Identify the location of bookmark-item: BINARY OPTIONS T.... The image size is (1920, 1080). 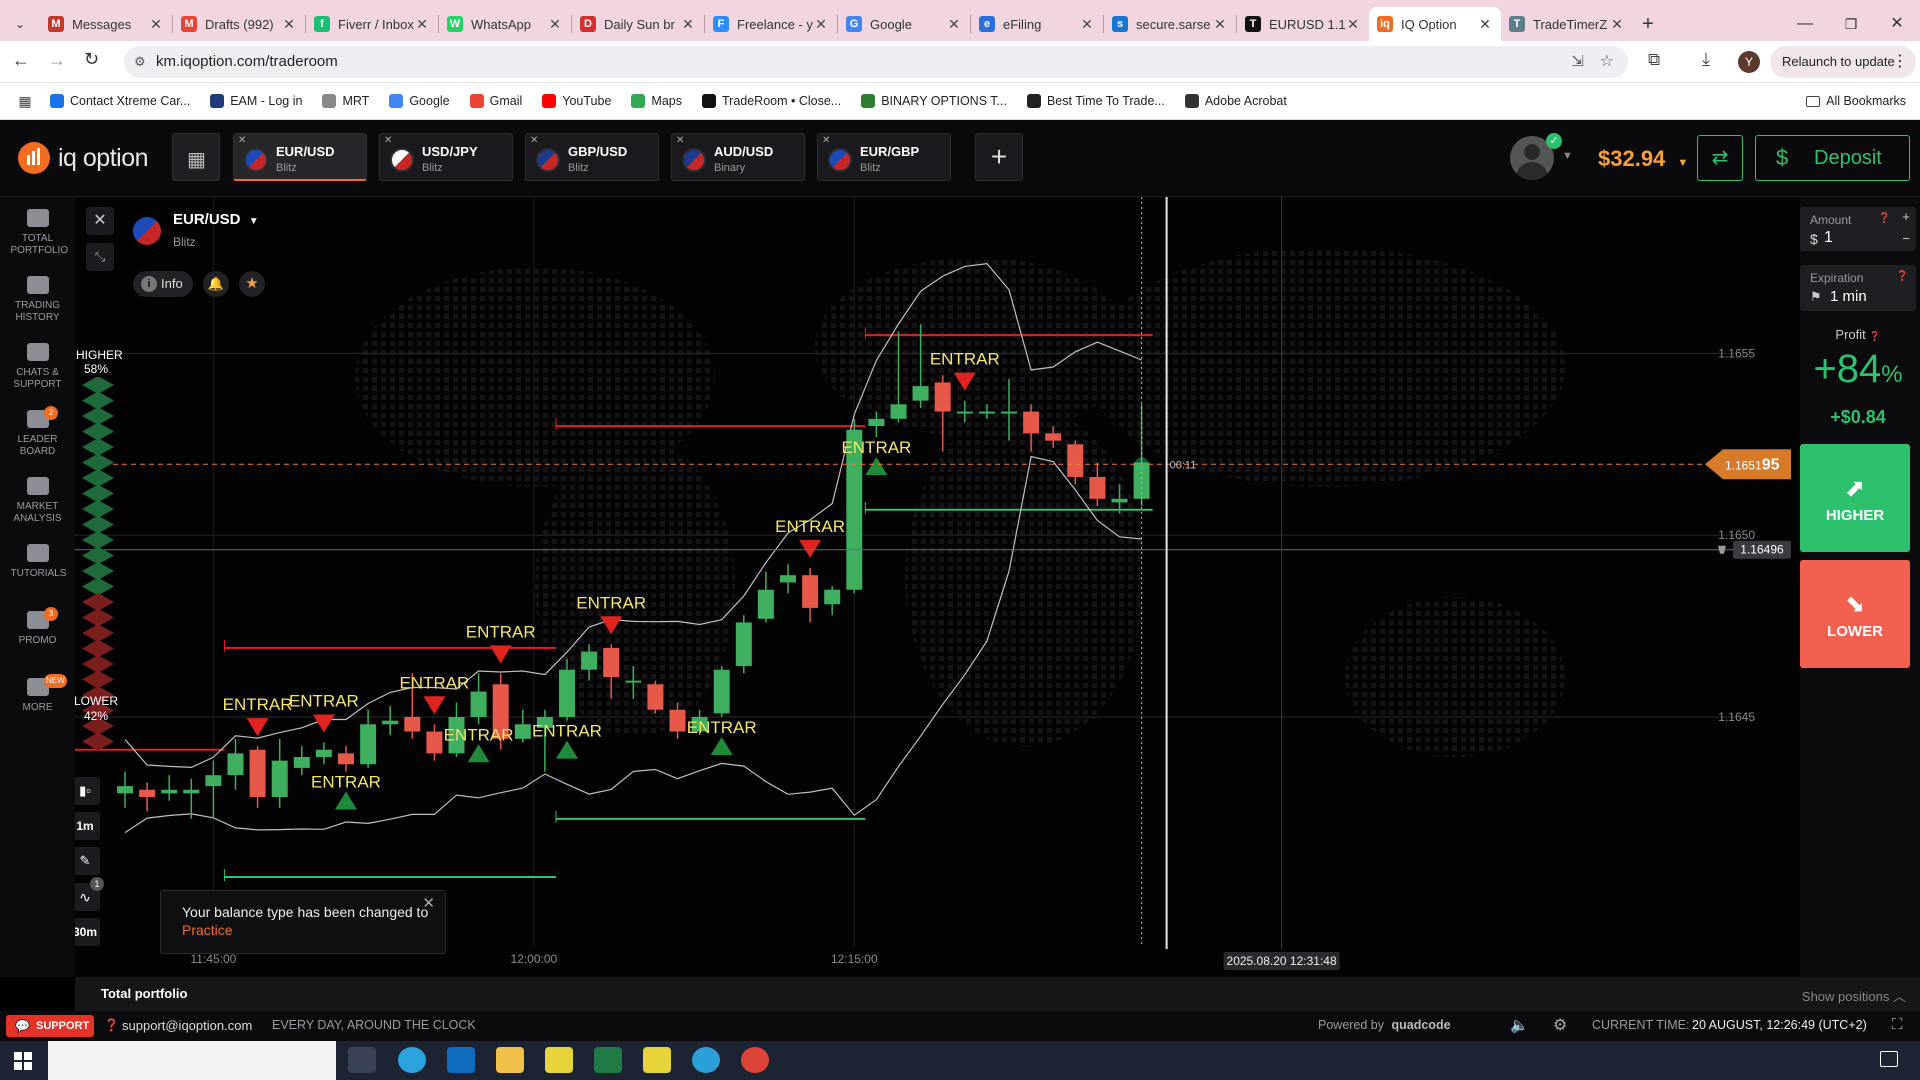
(934, 101).